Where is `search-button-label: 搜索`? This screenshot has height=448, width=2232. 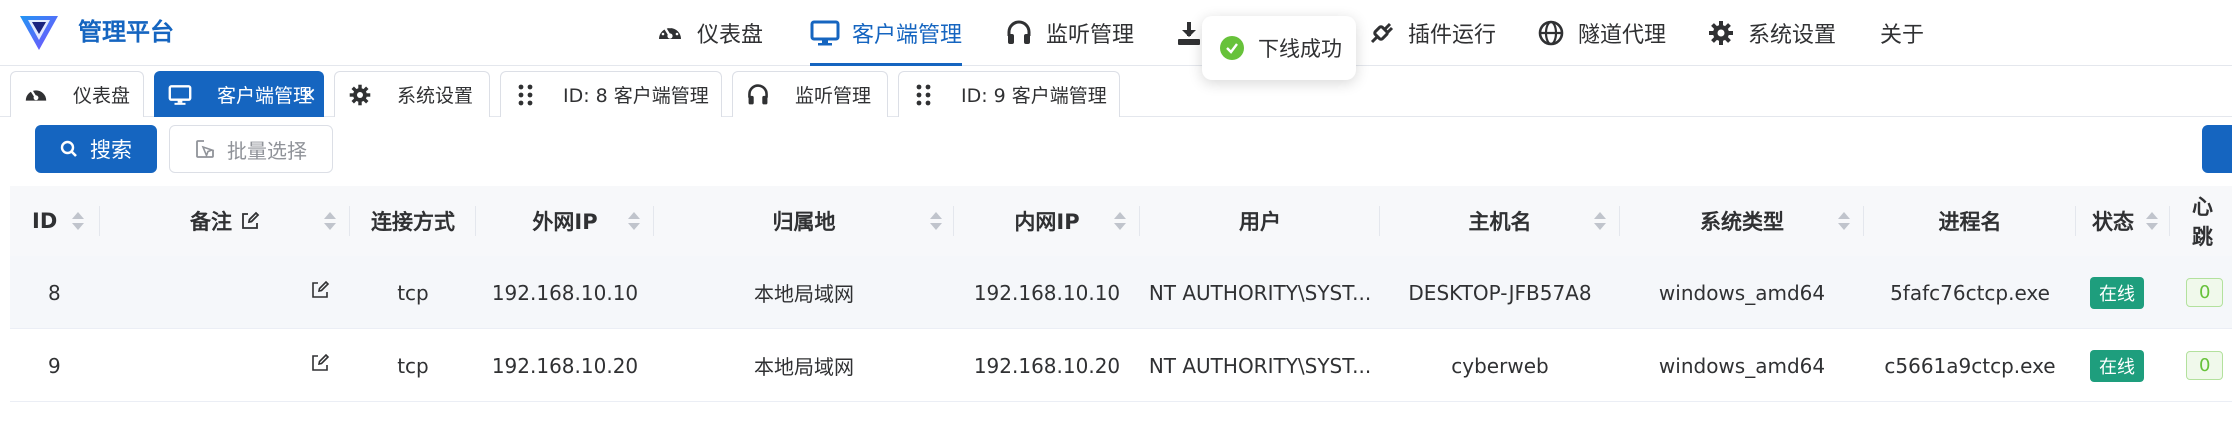
search-button-label: 搜索 is located at coordinates (111, 150).